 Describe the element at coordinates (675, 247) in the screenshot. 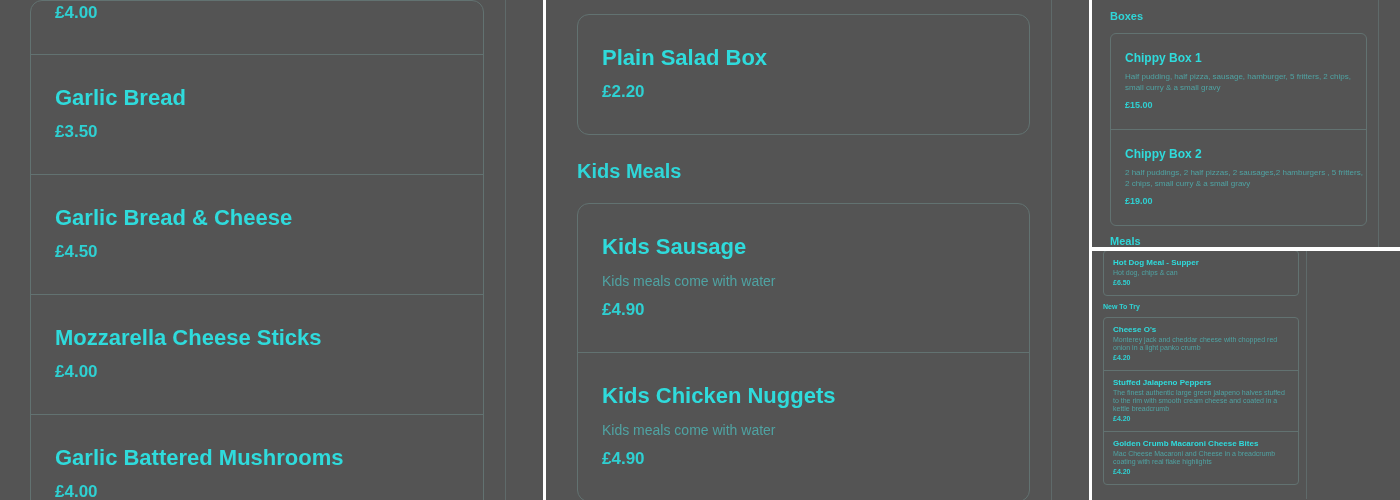

I see `item-title: Kids Sausage` at that location.